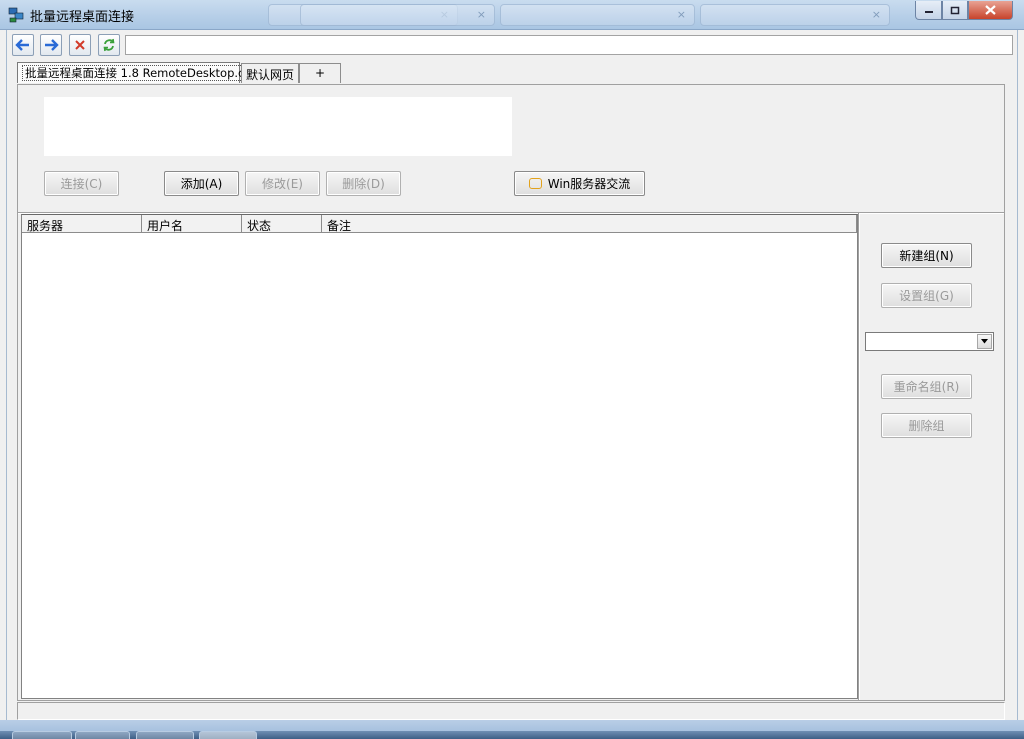  What do you see at coordinates (270, 73) in the screenshot?
I see `tab-default-page: 默认网页` at bounding box center [270, 73].